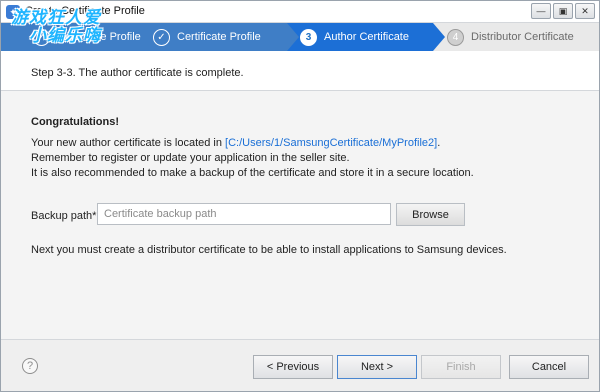 The image size is (600, 392). I want to click on congratulations-heading: Congratulations!, so click(75, 122).